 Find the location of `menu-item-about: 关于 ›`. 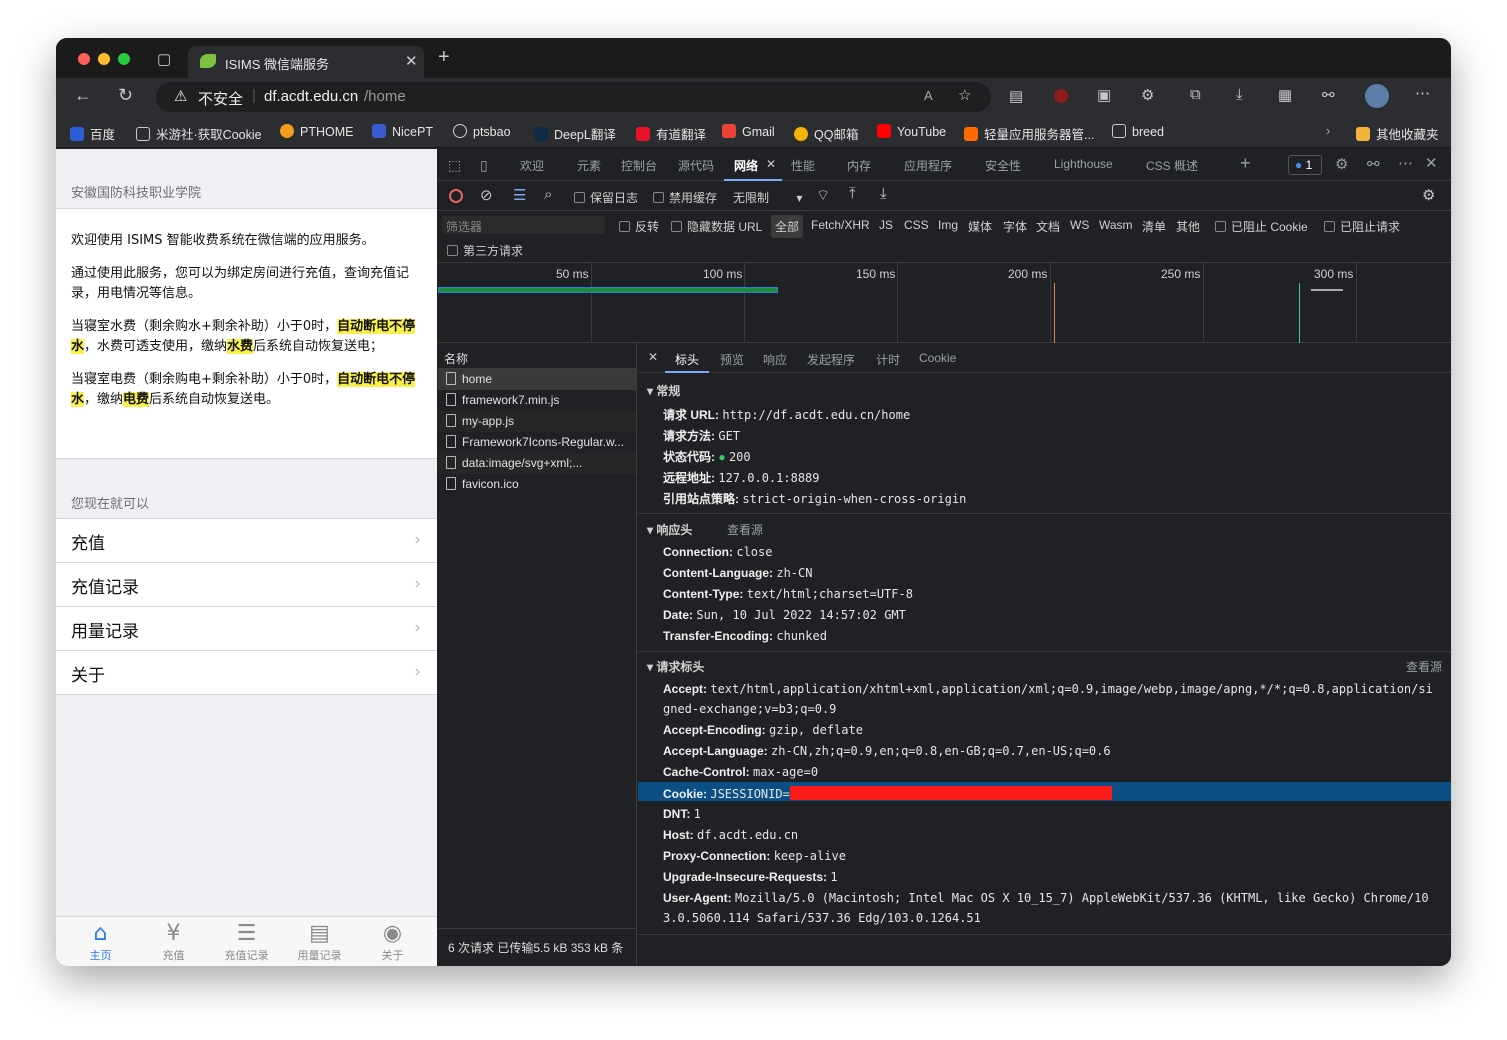

menu-item-about: 关于 › is located at coordinates (246, 673).